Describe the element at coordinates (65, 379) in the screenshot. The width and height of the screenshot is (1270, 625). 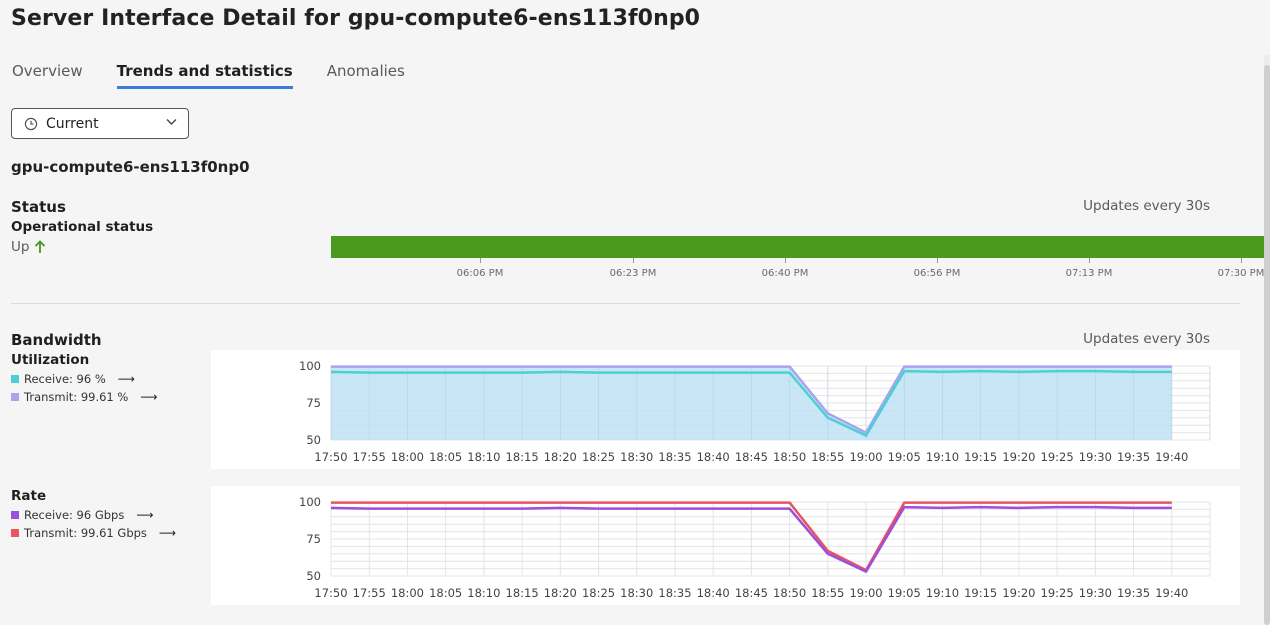
I see `receive-legend-label: Receive: 96 %` at that location.